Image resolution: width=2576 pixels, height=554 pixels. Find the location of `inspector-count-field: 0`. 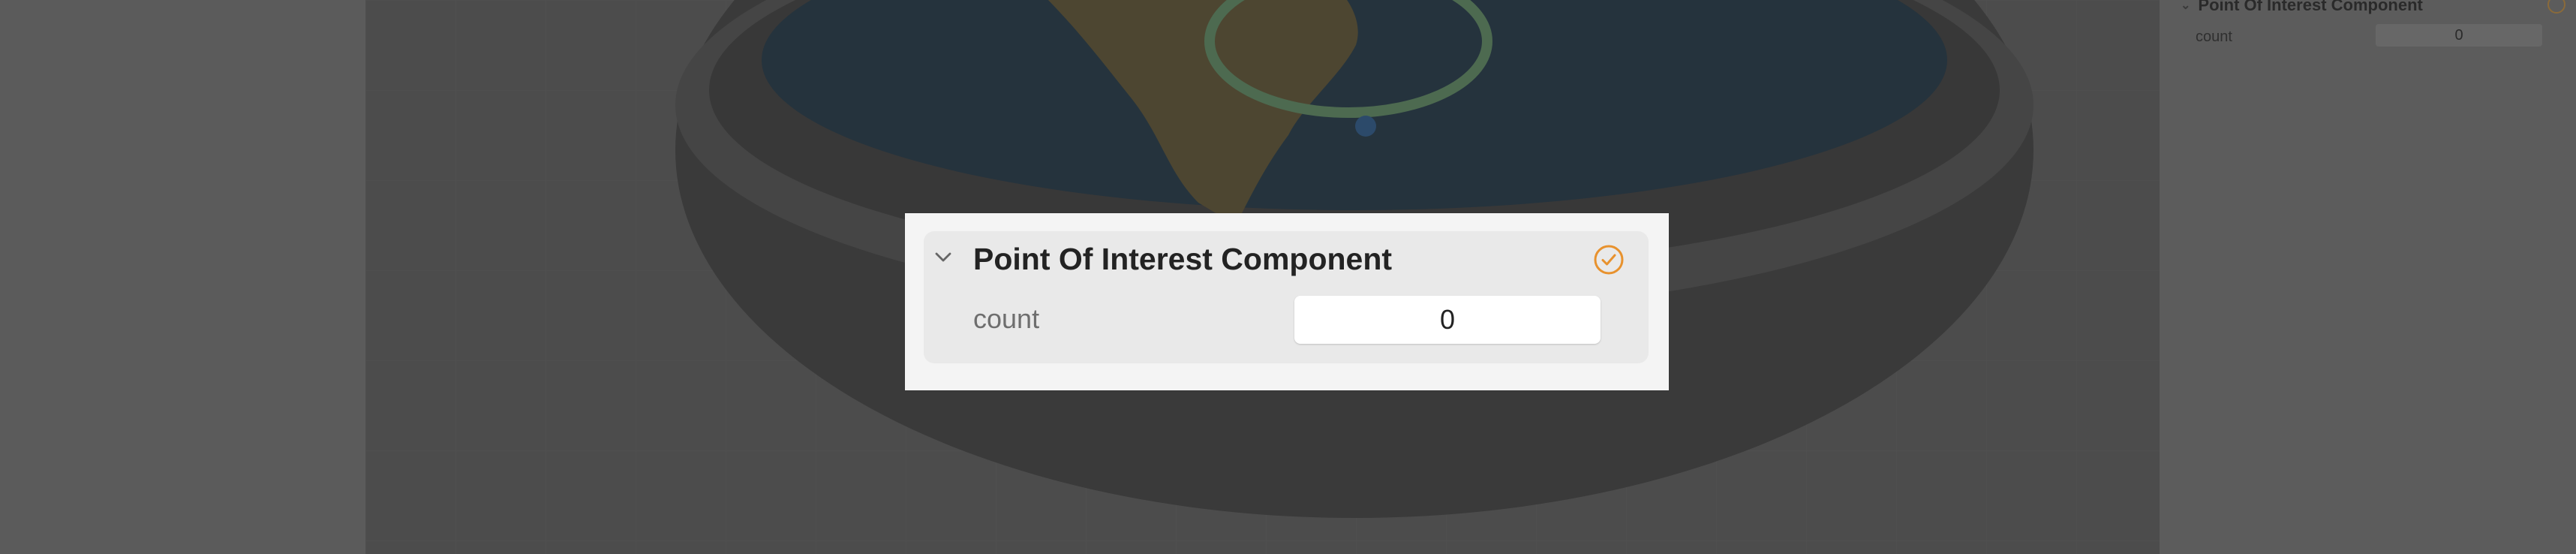

inspector-count-field: 0 is located at coordinates (2459, 35).